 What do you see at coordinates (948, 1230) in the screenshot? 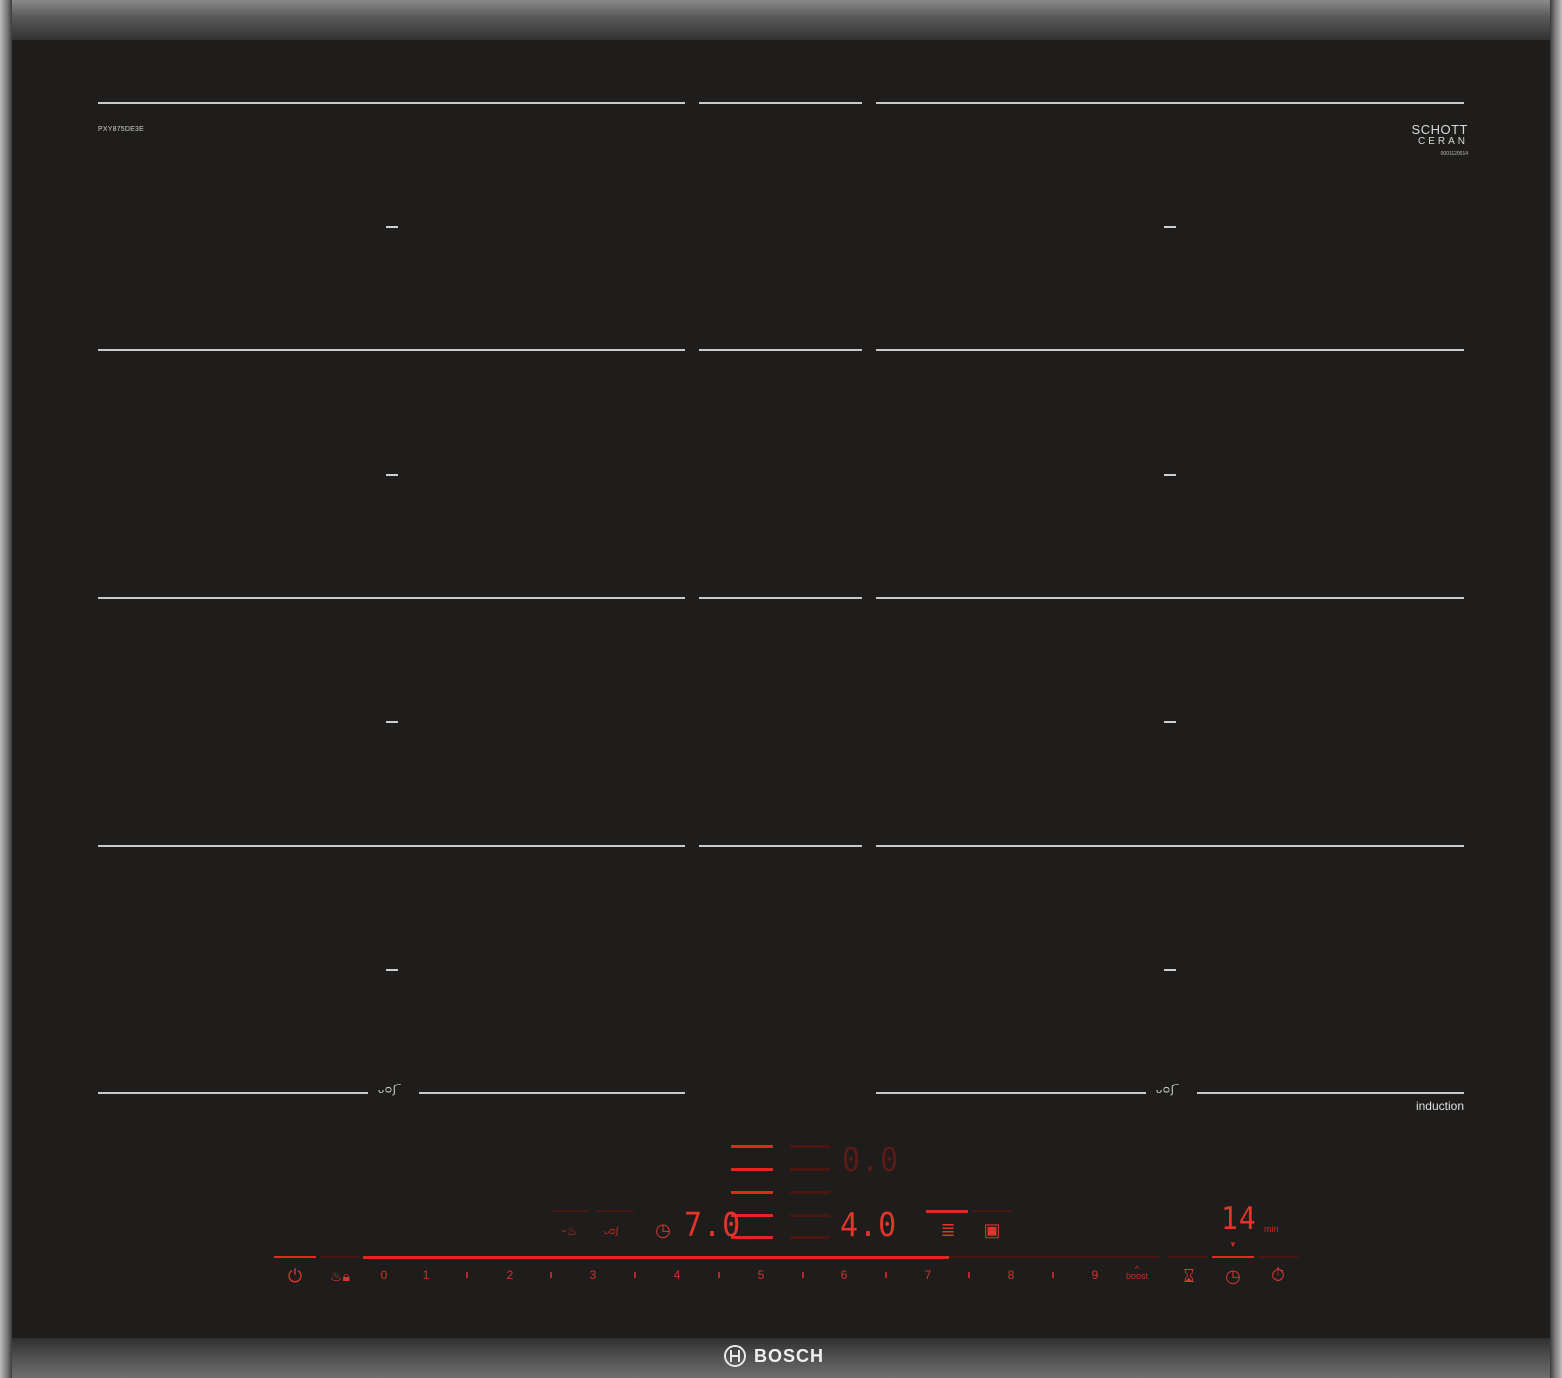
I see `menu-icon: ≣` at bounding box center [948, 1230].